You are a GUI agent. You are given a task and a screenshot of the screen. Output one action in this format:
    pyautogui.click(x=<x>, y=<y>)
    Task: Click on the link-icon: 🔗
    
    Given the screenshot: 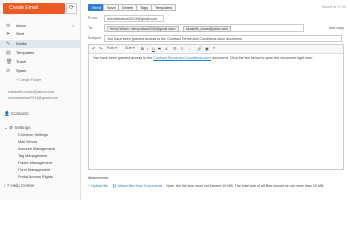 What is the action you would take?
    pyautogui.click(x=199, y=48)
    